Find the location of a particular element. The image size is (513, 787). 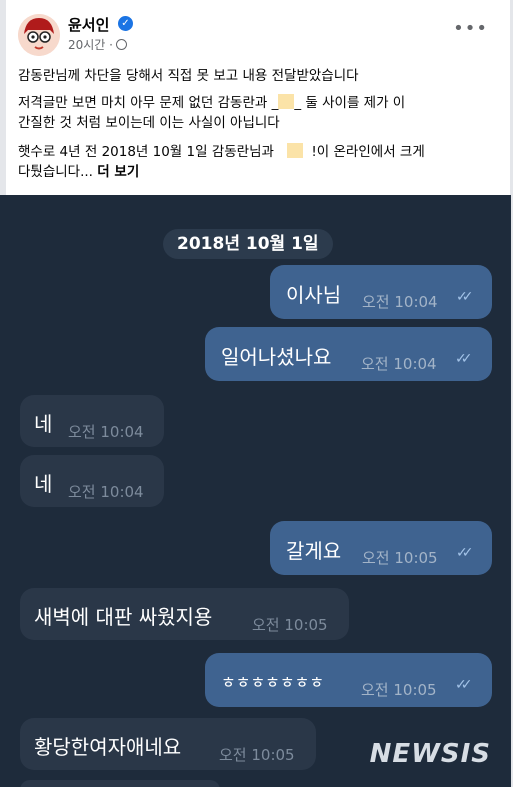

message-text: 새벽에 대판 싸웠지용 is located at coordinates (123, 617).